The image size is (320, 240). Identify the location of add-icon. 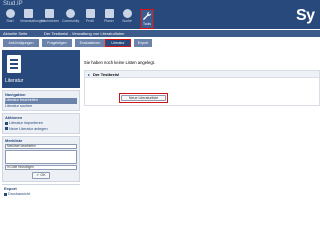
(6, 128).